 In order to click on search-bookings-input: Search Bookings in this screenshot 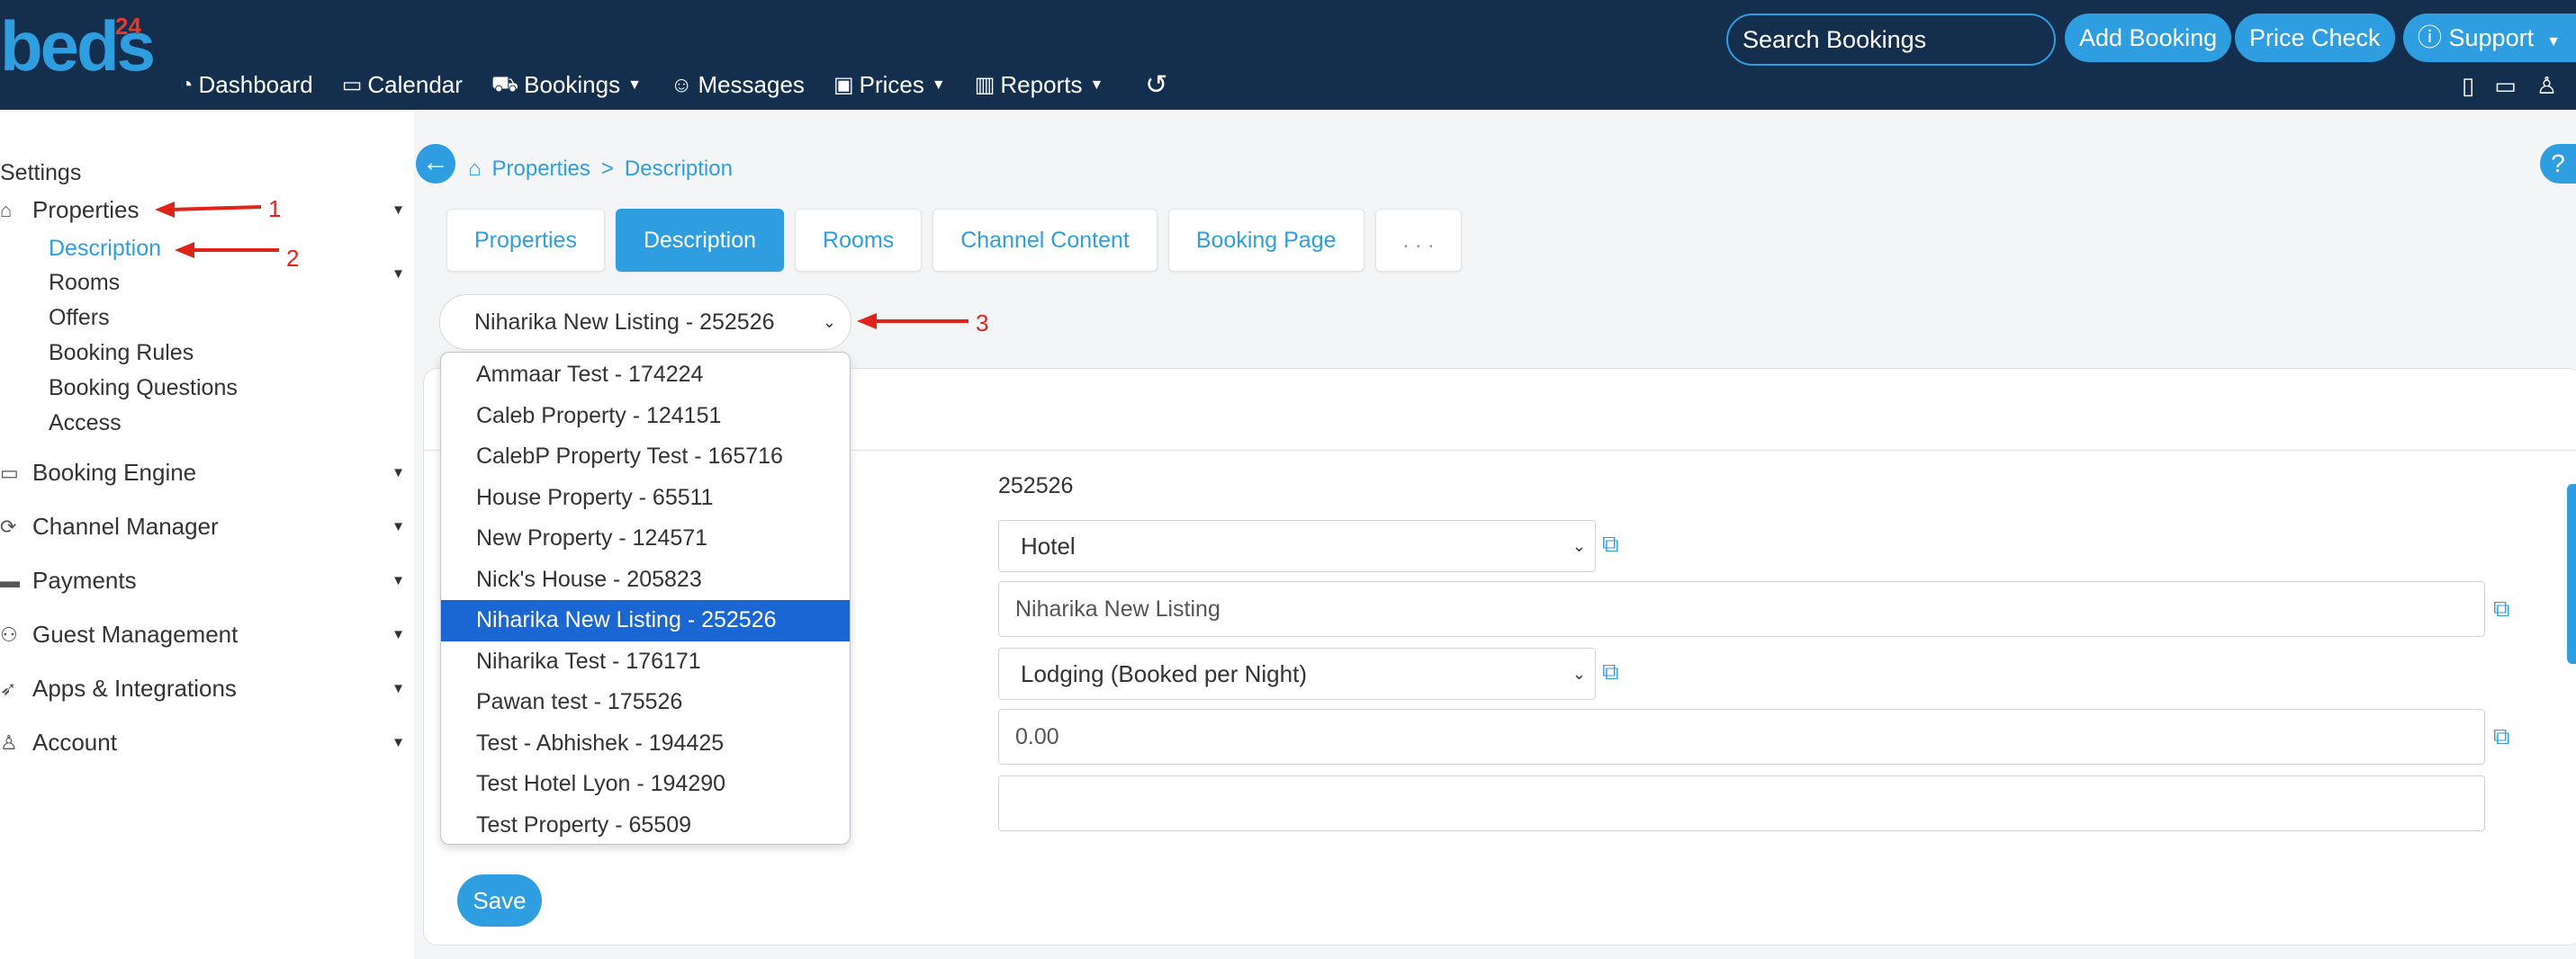, I will do `click(1891, 39)`.